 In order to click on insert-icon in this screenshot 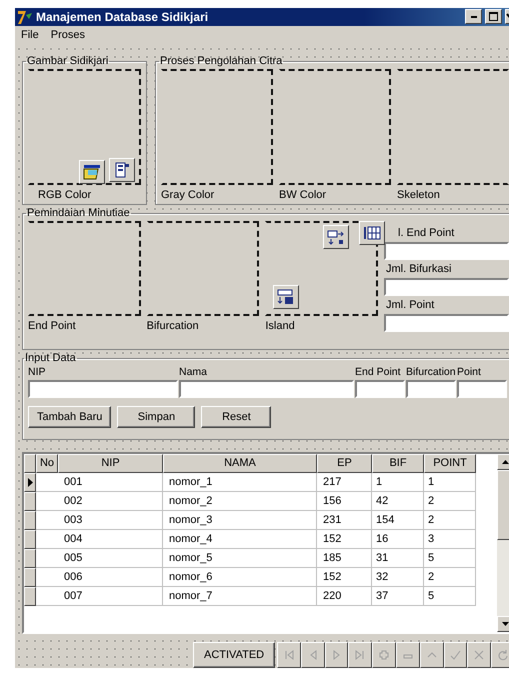, I will do `click(384, 655)`.